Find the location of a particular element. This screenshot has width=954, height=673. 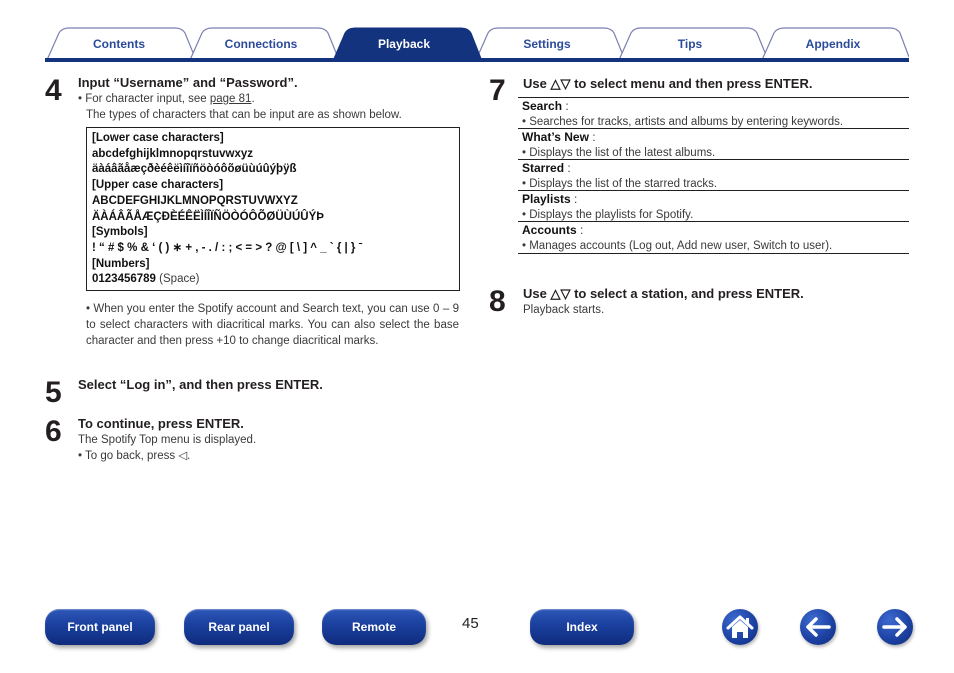

tab-appendix: Appendix is located at coordinates (833, 44).